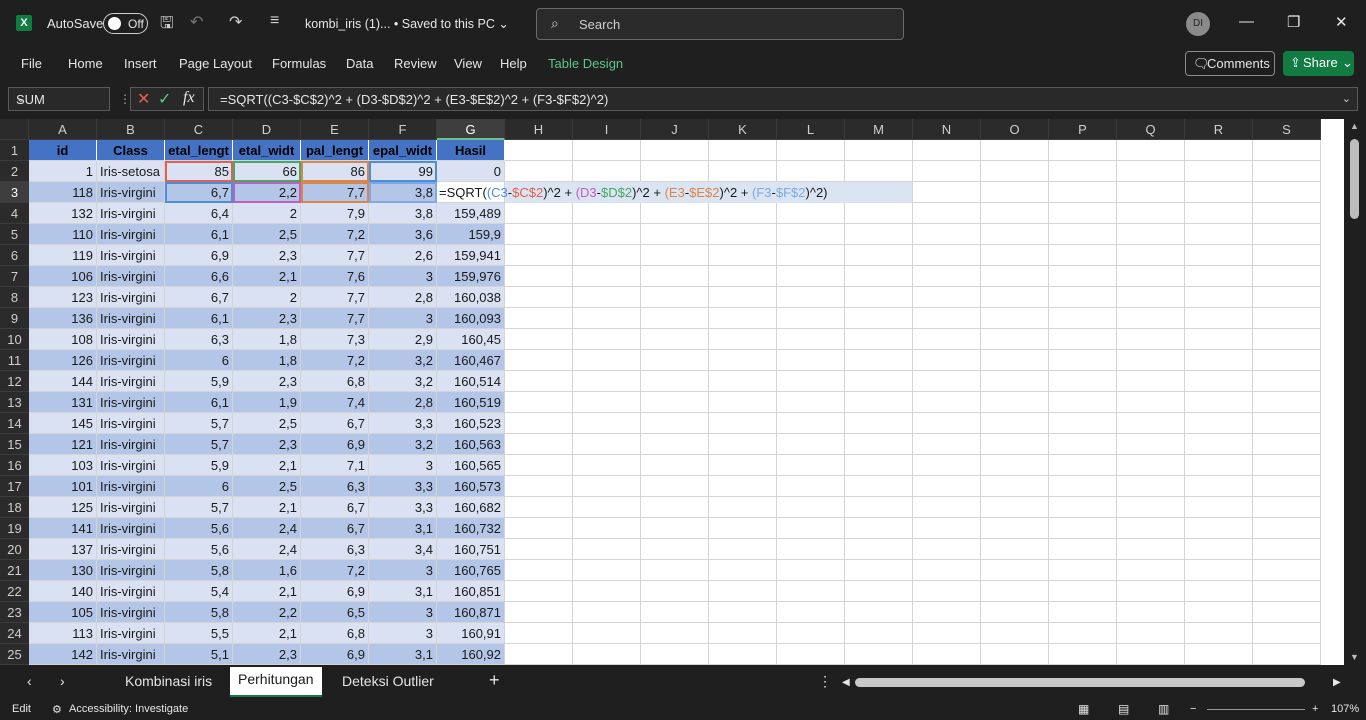 This screenshot has width=1366, height=720. What do you see at coordinates (1193, 709) in the screenshot?
I see `zoom-out-icon: −` at bounding box center [1193, 709].